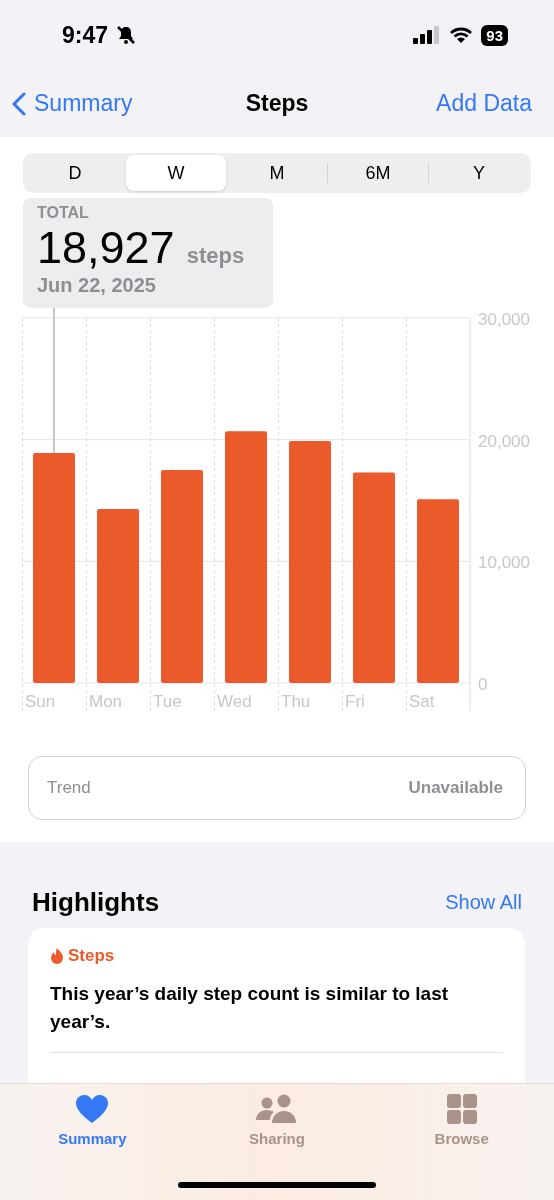 The width and height of the screenshot is (554, 1200). Describe the element at coordinates (483, 684) in the screenshot. I see `axis-label: 0` at that location.